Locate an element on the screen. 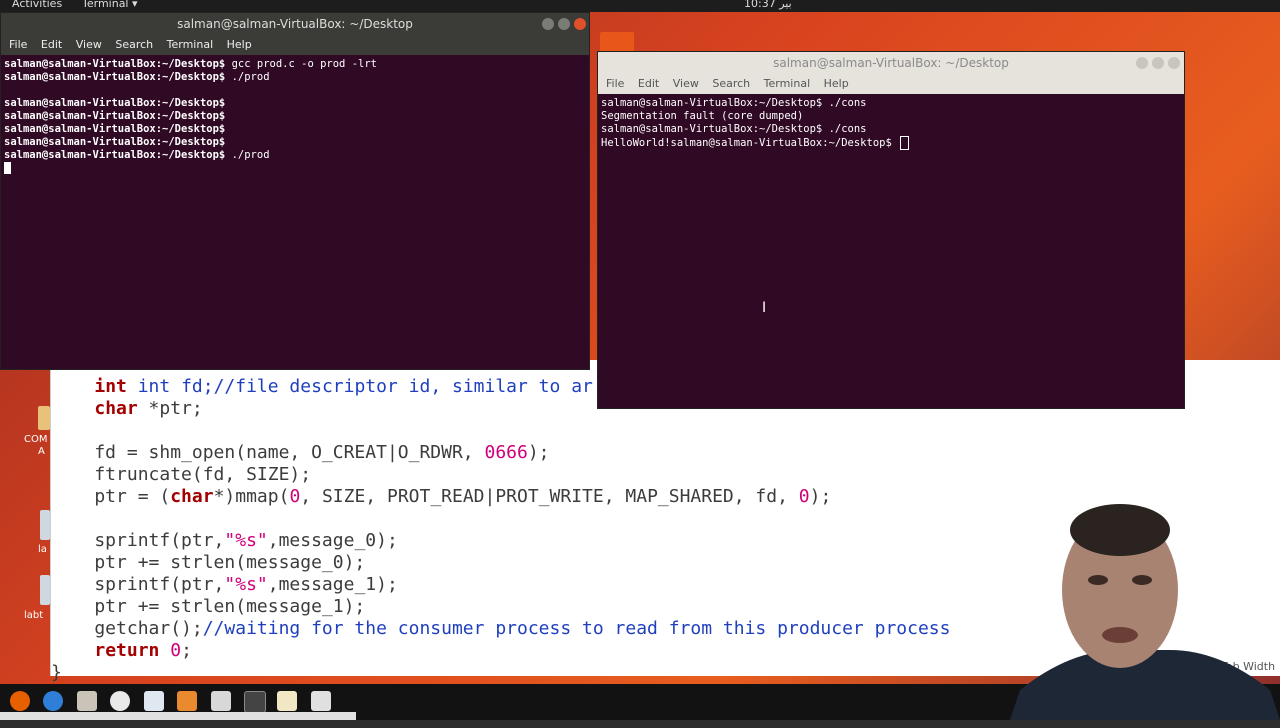 Image resolution: width=1280 pixels, height=728 pixels. firefox-icon is located at coordinates (20, 701).